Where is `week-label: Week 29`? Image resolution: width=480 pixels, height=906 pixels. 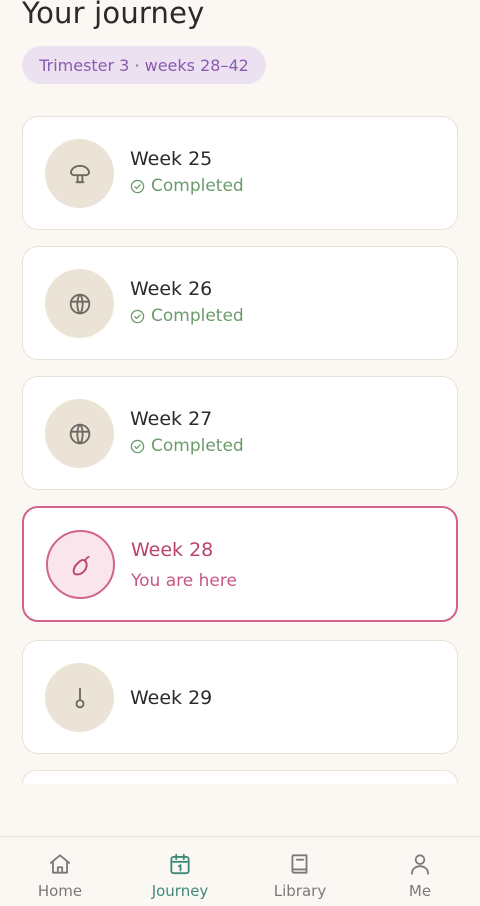
week-label: Week 29 is located at coordinates (171, 698).